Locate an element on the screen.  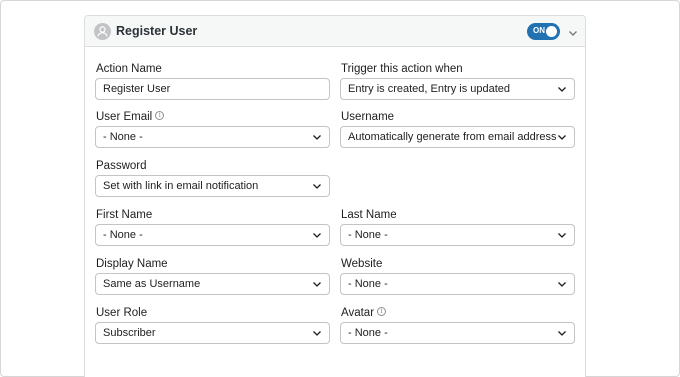
avatar-label: Avatar i is located at coordinates (364, 313).